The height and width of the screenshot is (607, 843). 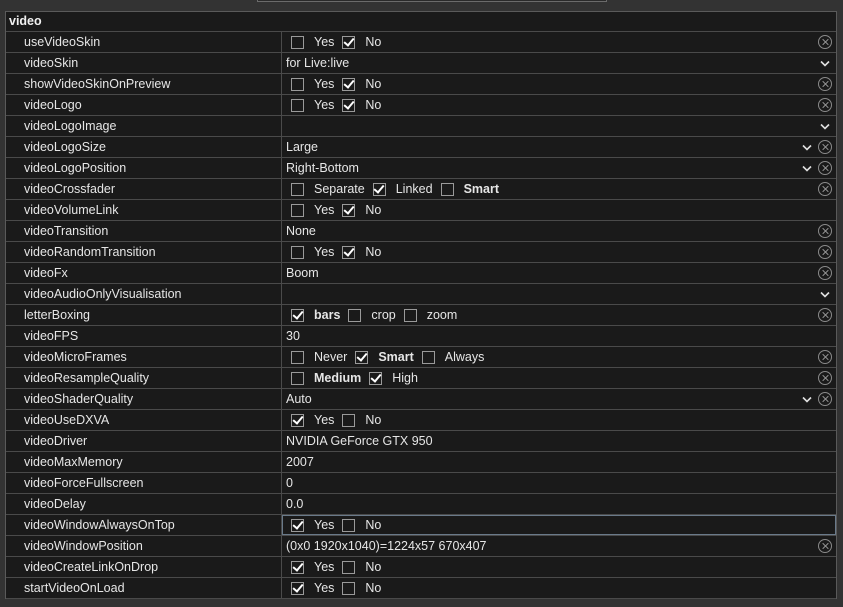 I want to click on option-value: Auto, so click(x=559, y=399).